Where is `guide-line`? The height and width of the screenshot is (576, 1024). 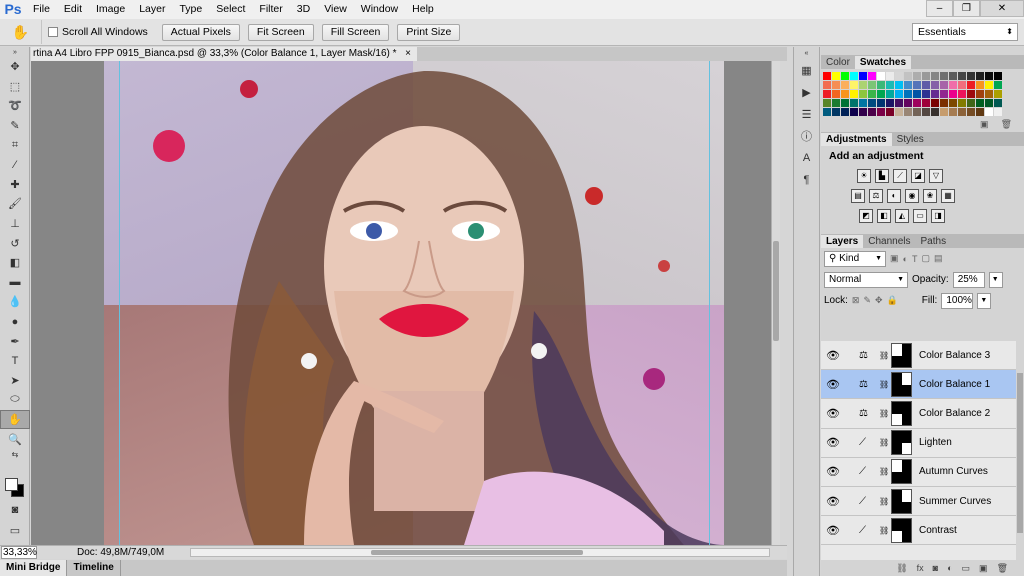 guide-line is located at coordinates (709, 303).